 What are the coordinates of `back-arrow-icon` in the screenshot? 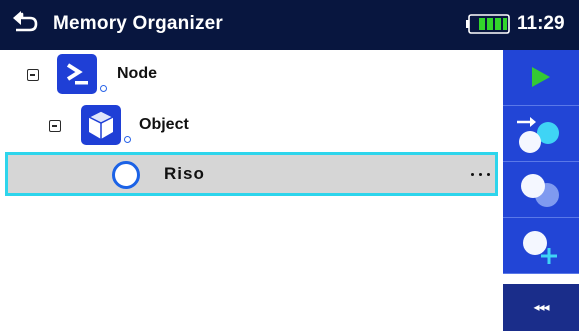 It's located at (25, 21).